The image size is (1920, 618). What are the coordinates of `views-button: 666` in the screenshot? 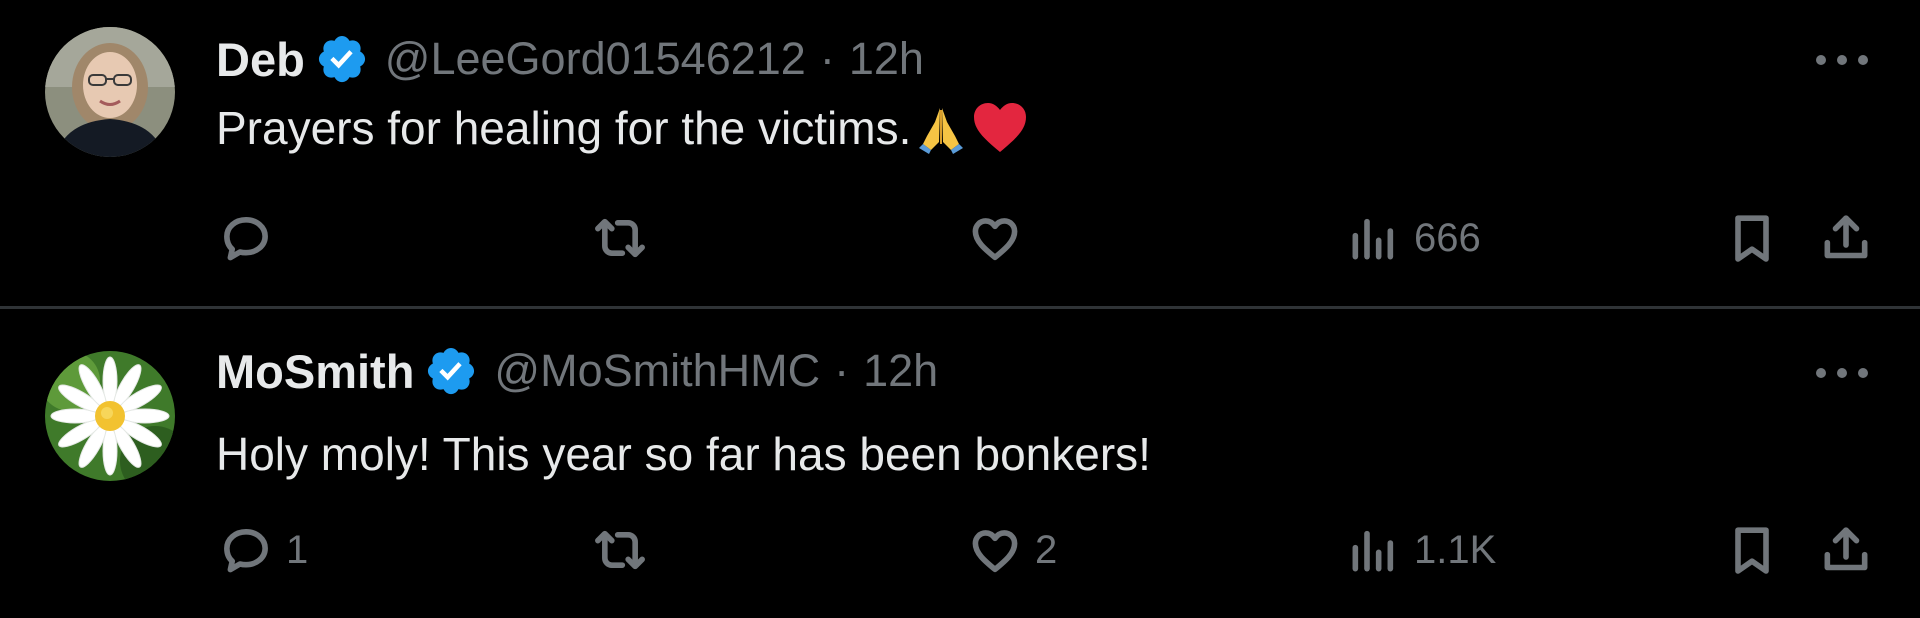 It's located at (1413, 238).